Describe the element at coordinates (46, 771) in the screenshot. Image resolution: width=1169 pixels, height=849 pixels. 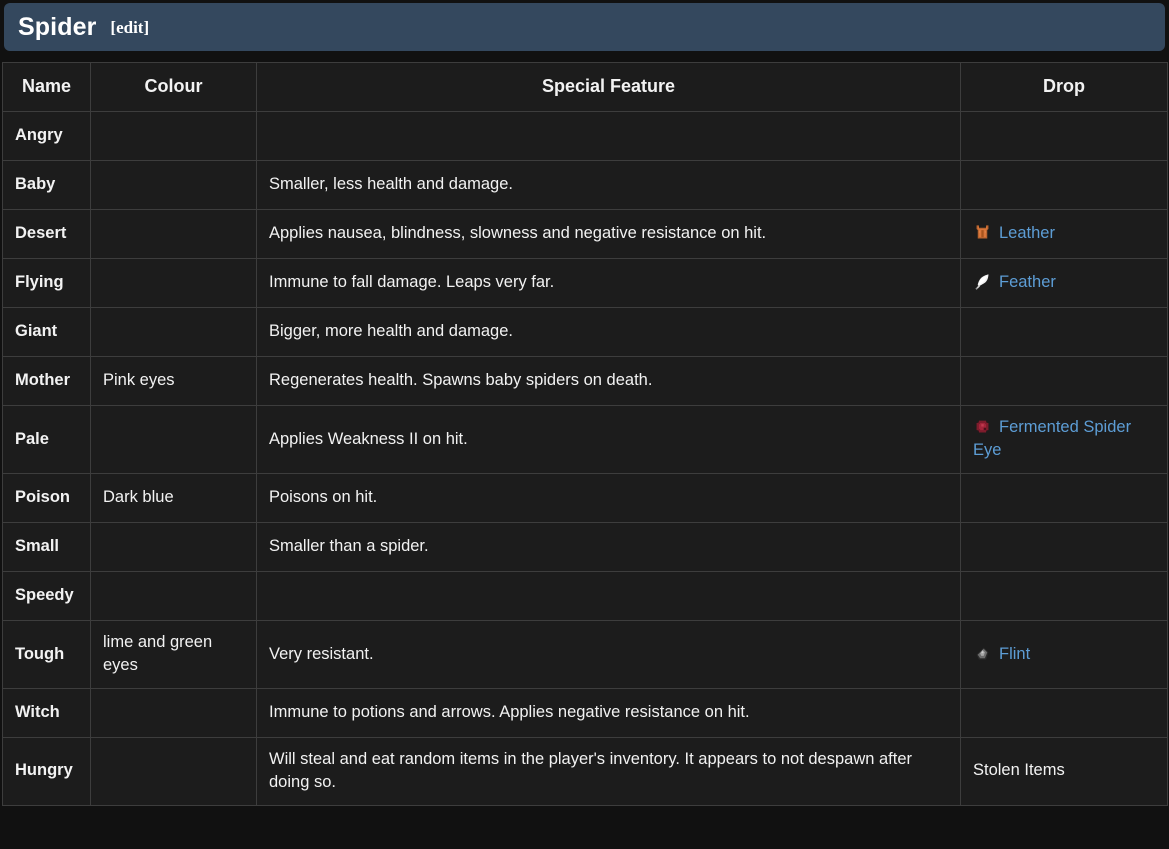
I see `cell-variant-name: Hungry` at that location.